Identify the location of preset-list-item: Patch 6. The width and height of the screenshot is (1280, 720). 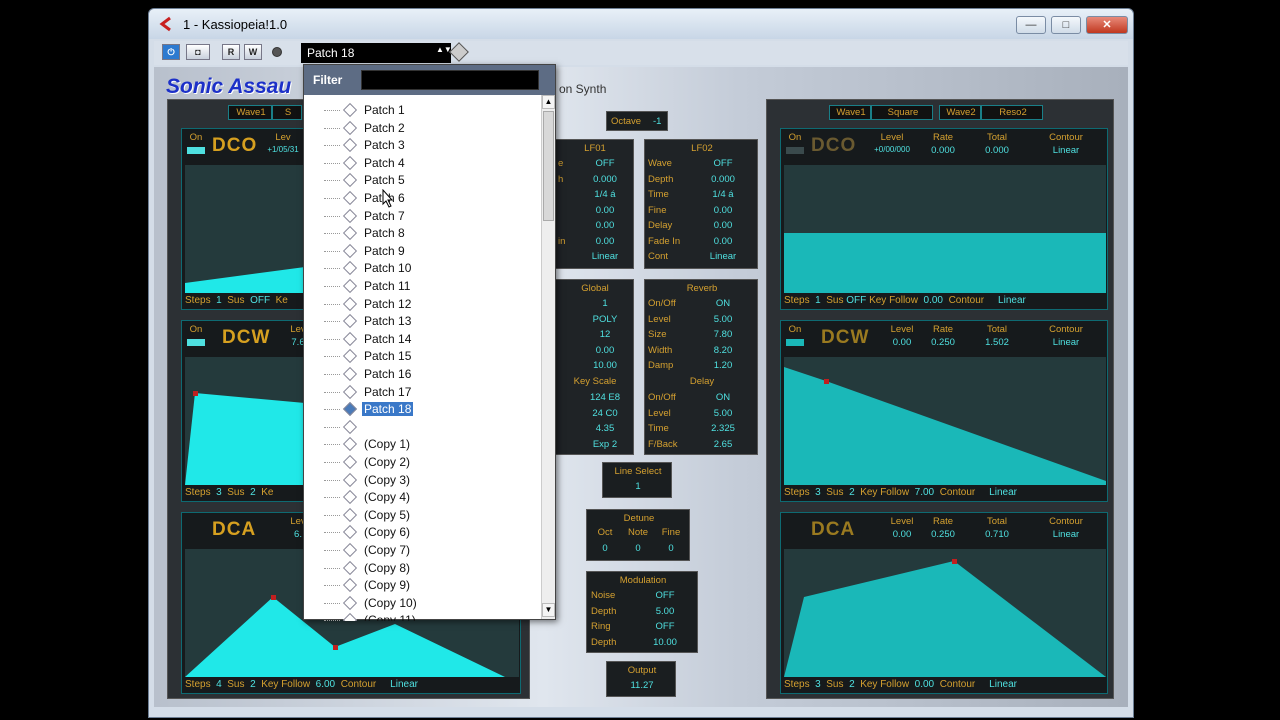
(422, 198).